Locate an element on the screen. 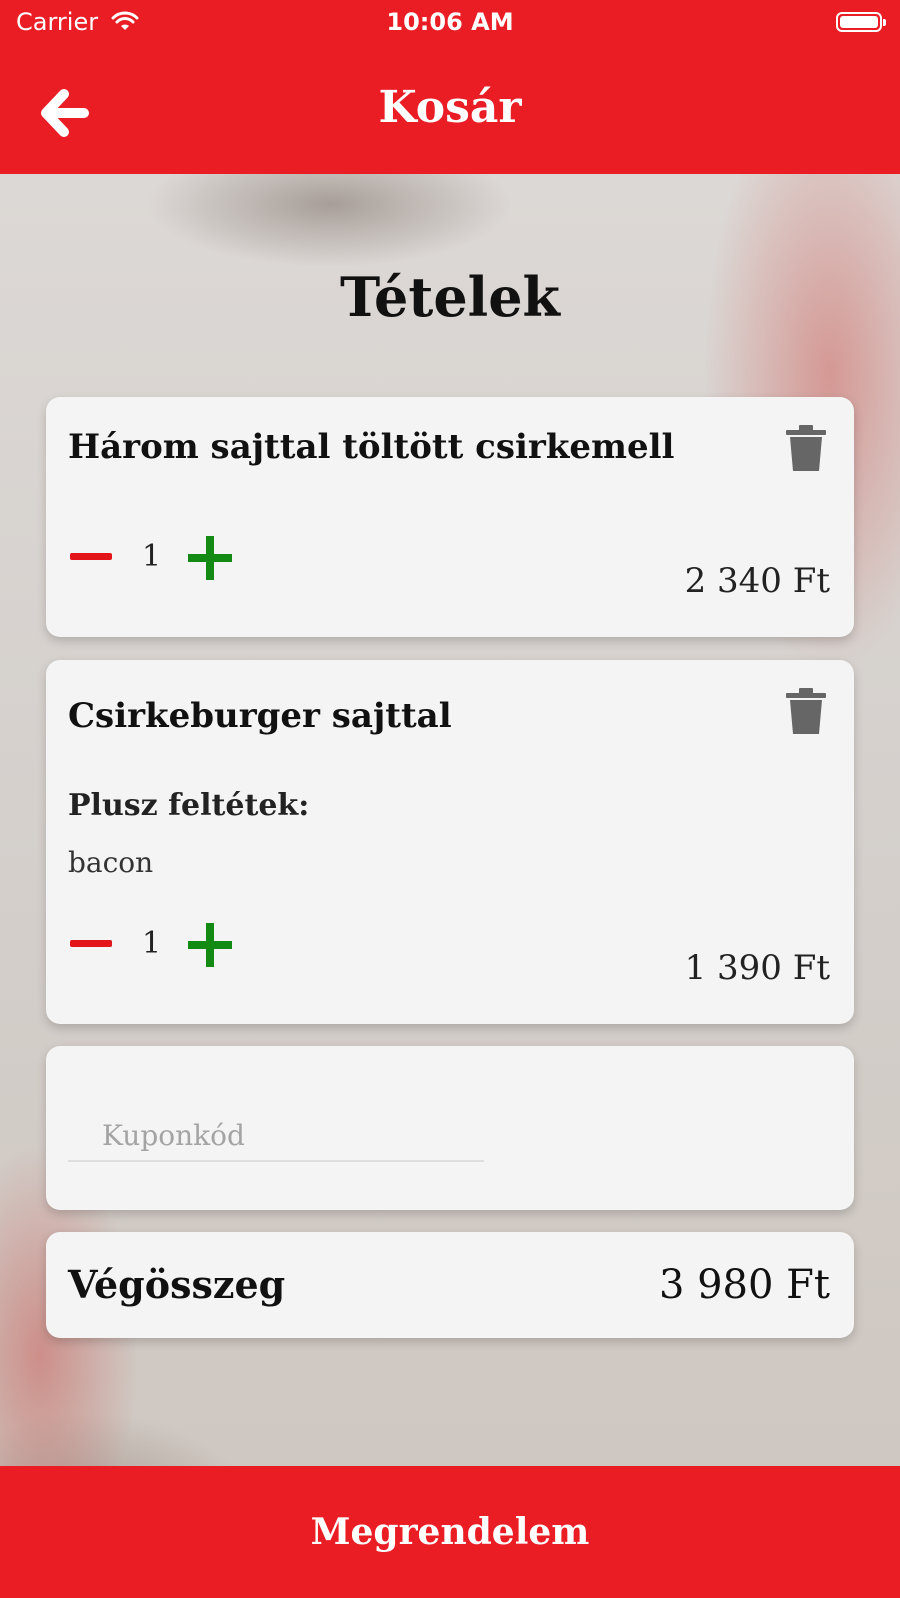  total-card: Végösszeg 3 980 Ft is located at coordinates (450, 1285).